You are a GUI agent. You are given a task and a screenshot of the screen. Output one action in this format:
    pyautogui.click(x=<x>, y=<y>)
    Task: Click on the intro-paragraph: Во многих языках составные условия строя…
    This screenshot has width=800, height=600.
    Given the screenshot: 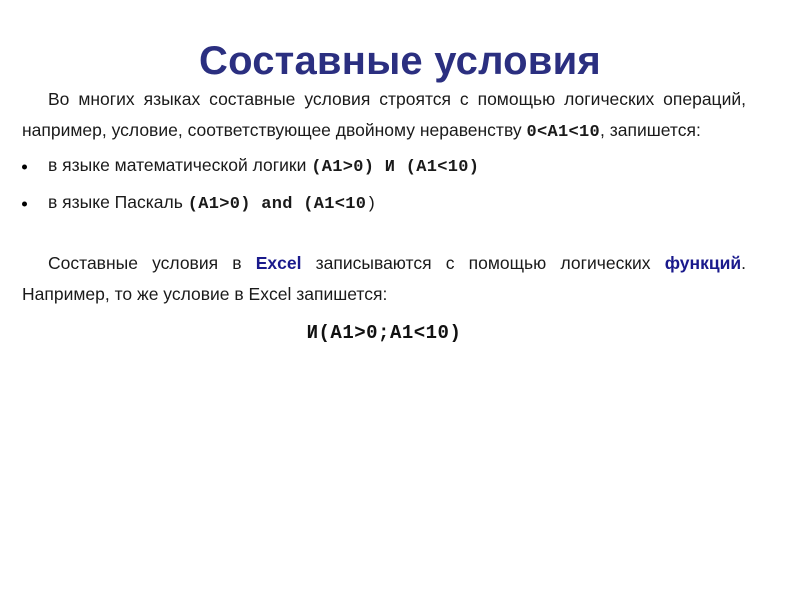 What is the action you would take?
    pyautogui.click(x=384, y=116)
    